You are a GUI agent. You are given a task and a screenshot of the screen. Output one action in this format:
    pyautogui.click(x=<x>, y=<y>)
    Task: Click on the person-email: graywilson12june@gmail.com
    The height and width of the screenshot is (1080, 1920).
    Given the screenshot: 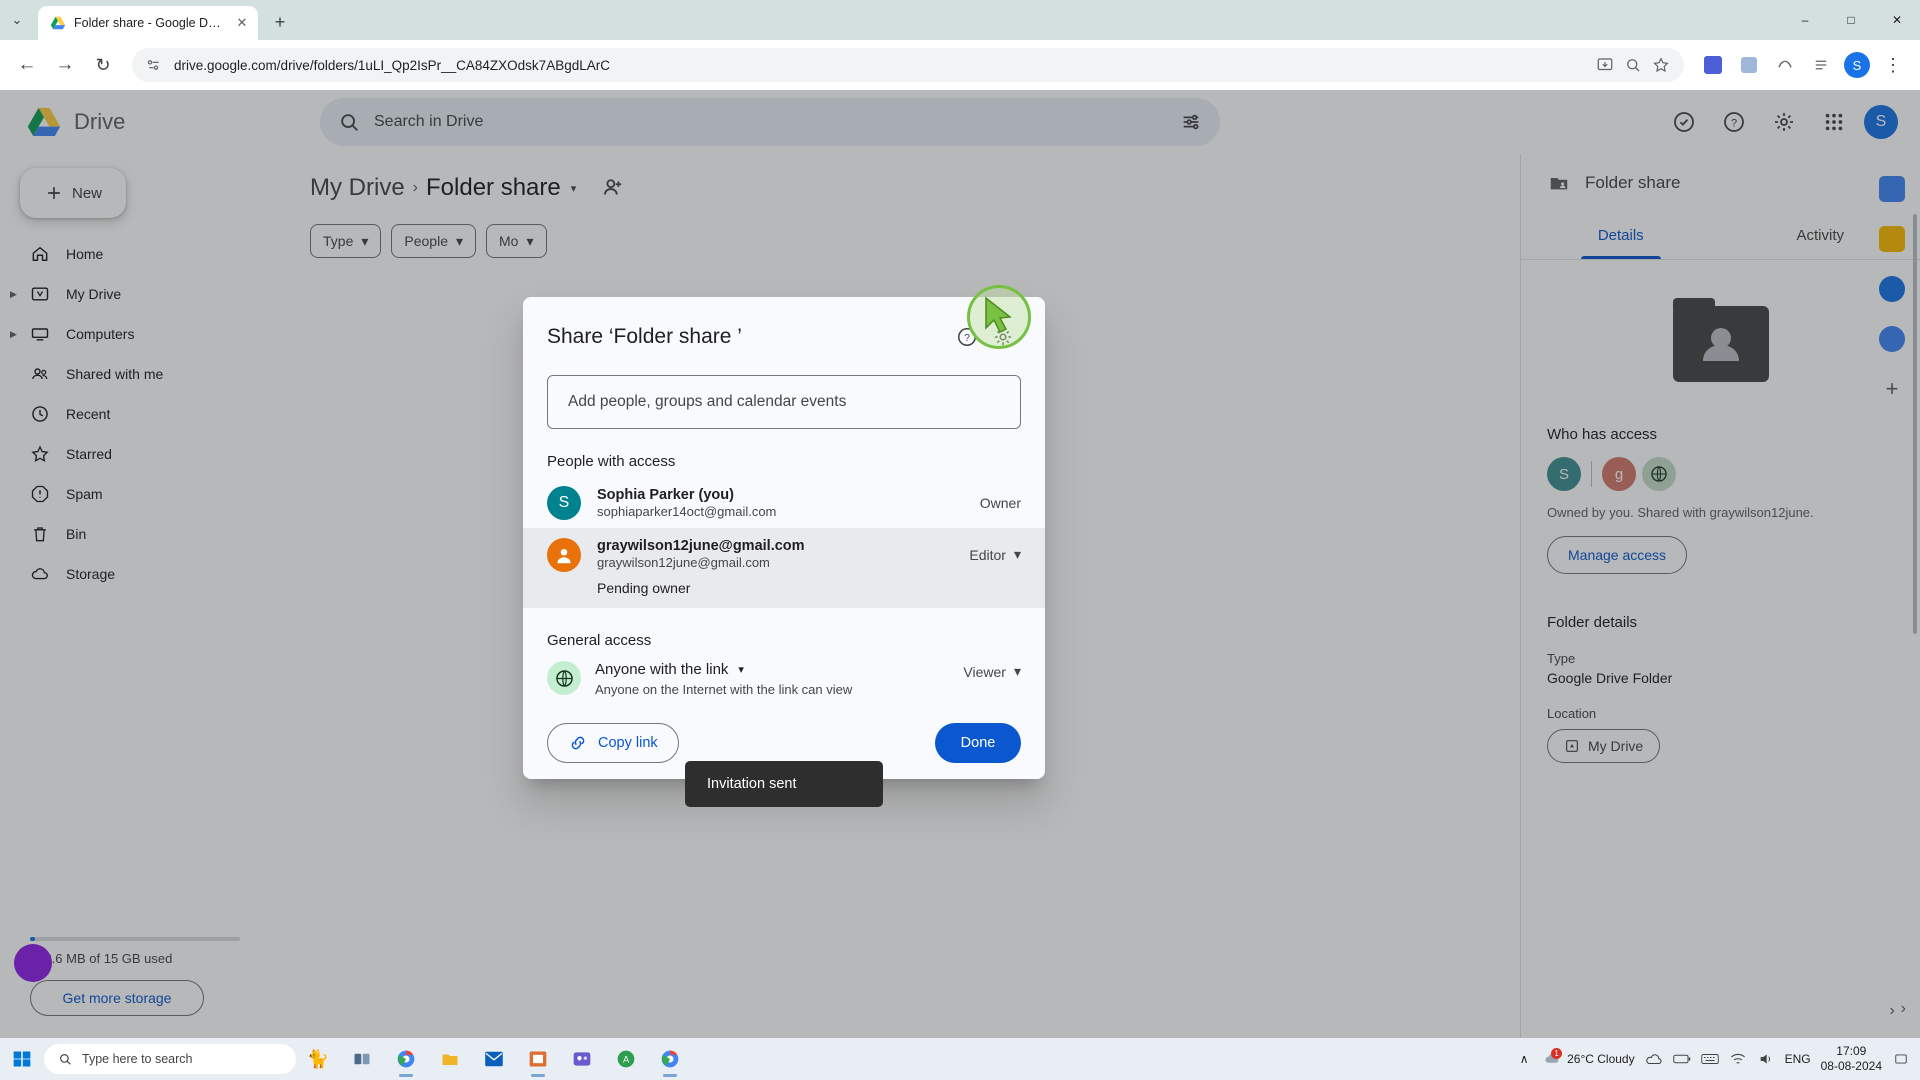 What is the action you would take?
    pyautogui.click(x=683, y=562)
    